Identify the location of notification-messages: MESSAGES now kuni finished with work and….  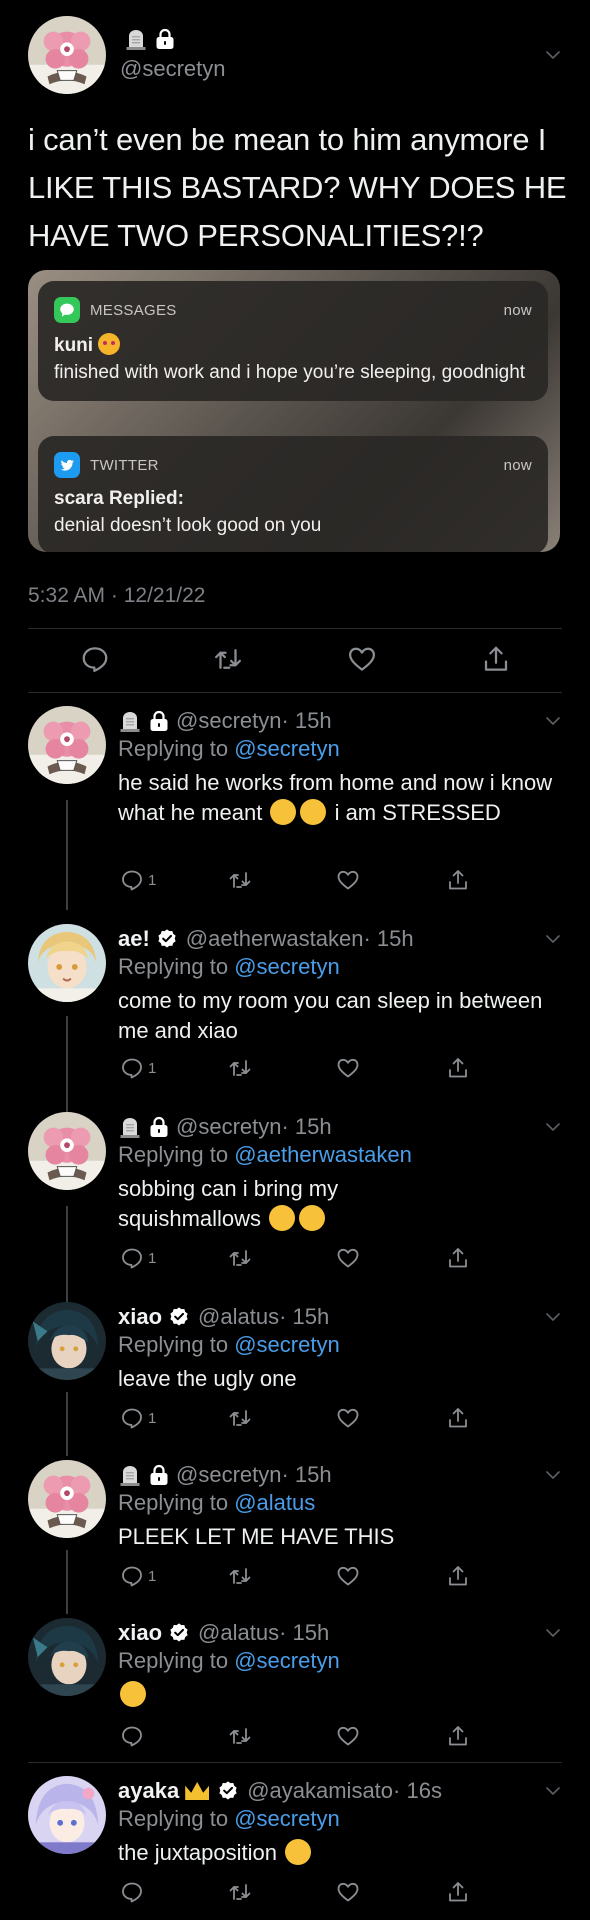
(293, 341).